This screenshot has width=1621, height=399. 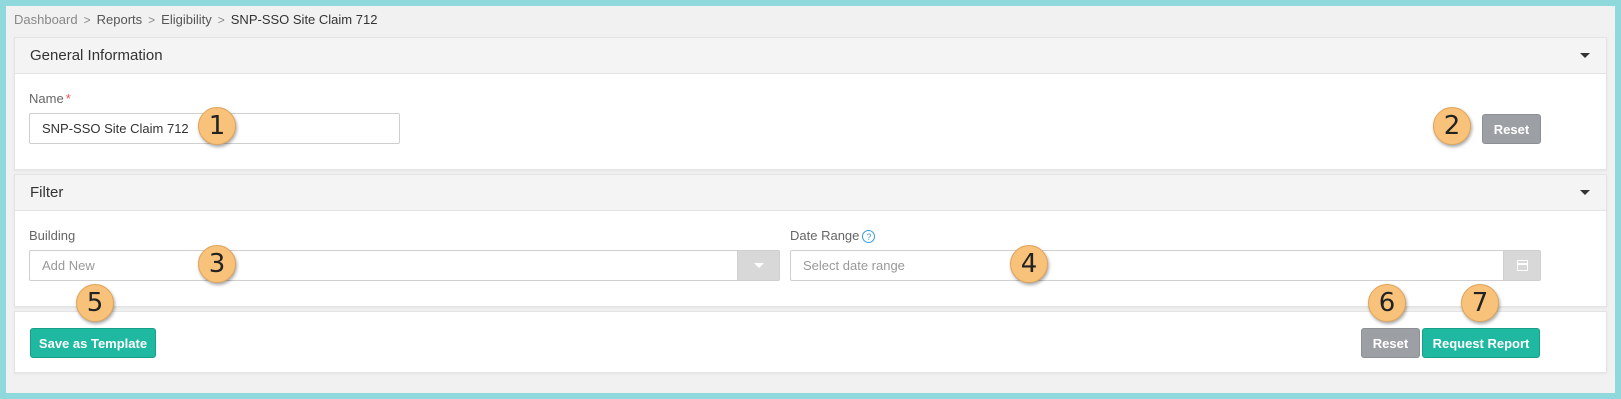 I want to click on building-placeholder: Add New, so click(x=68, y=265).